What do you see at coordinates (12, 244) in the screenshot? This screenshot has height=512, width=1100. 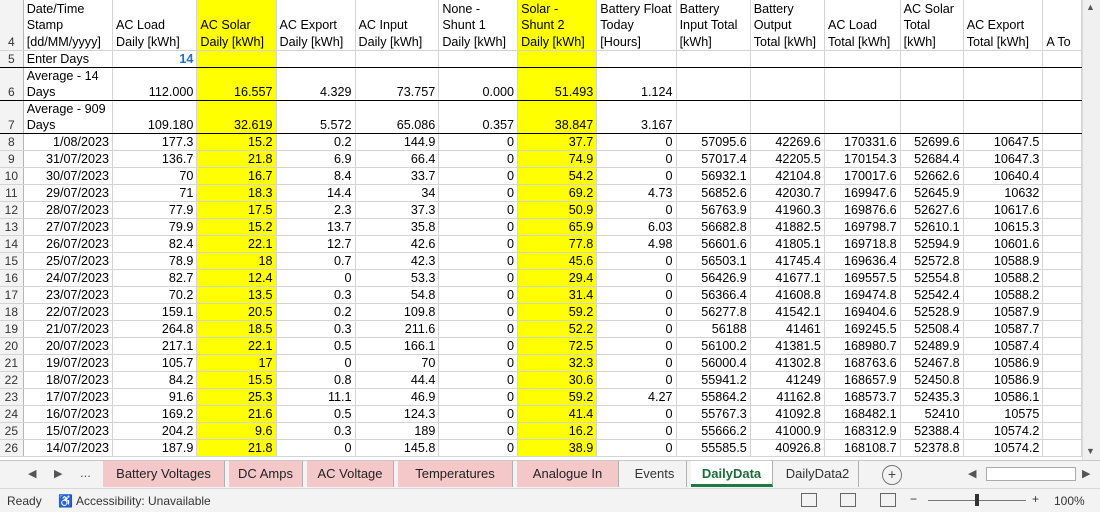 I see `row-header: 14` at bounding box center [12, 244].